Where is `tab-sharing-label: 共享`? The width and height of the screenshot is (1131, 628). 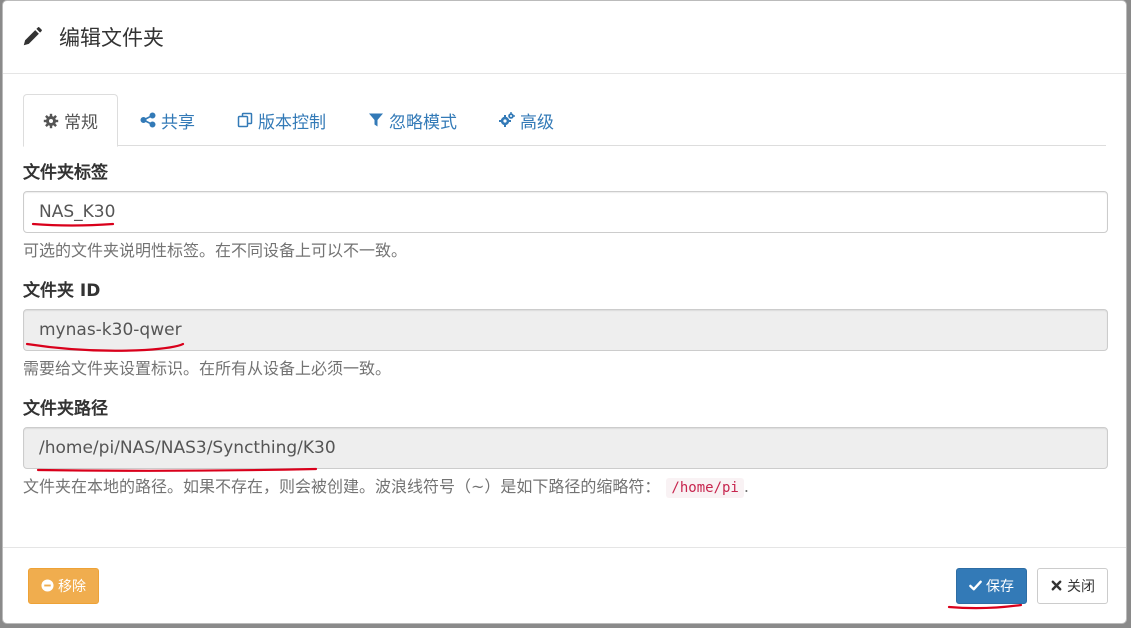
tab-sharing-label: 共享 is located at coordinates (178, 122).